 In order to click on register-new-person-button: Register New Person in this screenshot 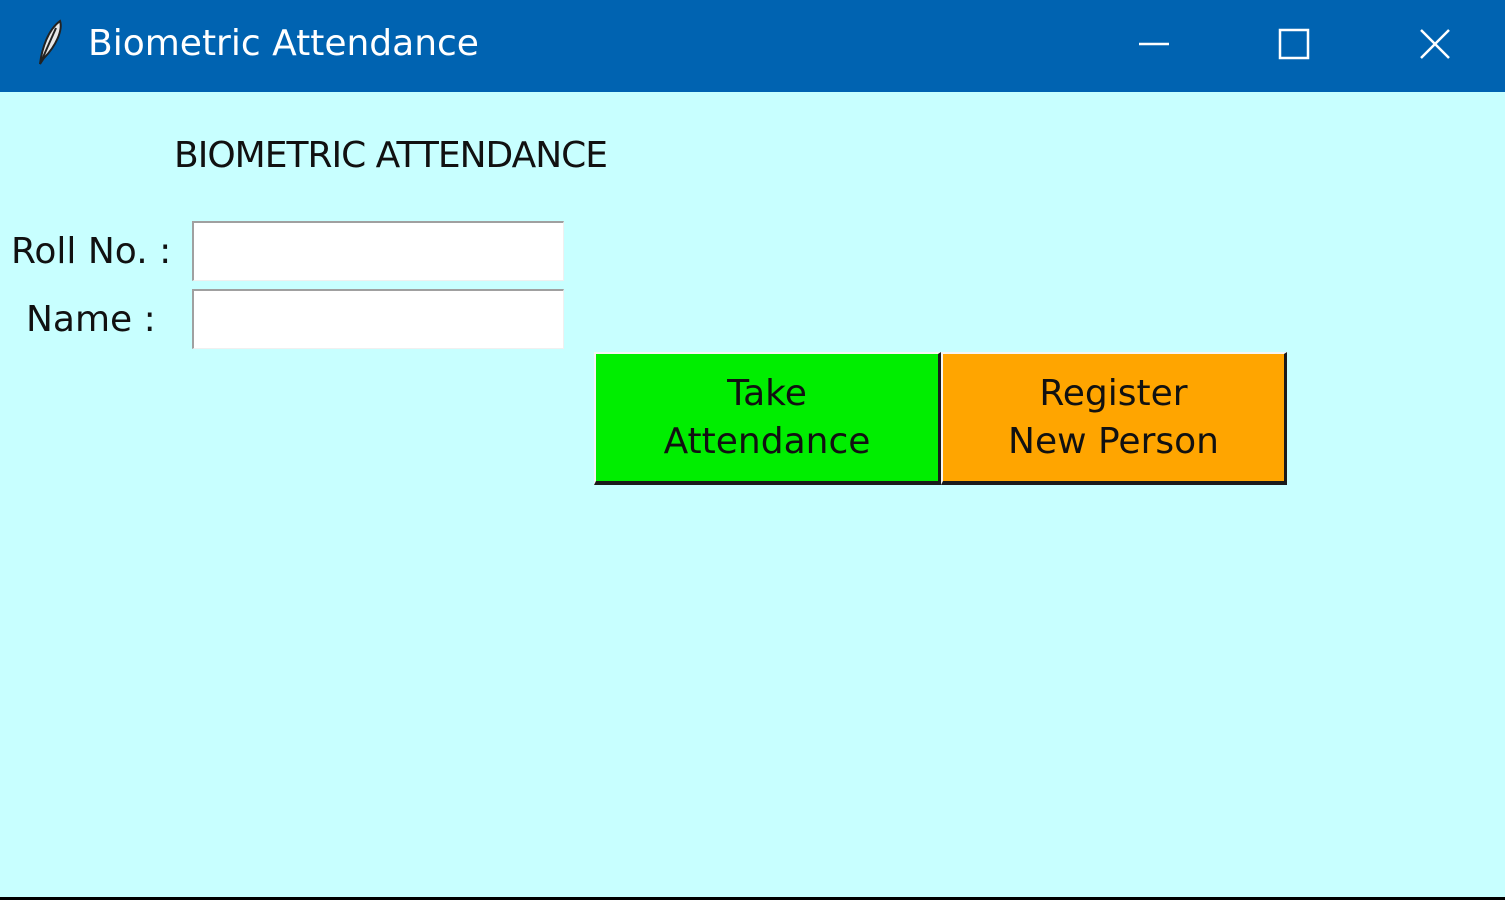, I will do `click(1114, 418)`.